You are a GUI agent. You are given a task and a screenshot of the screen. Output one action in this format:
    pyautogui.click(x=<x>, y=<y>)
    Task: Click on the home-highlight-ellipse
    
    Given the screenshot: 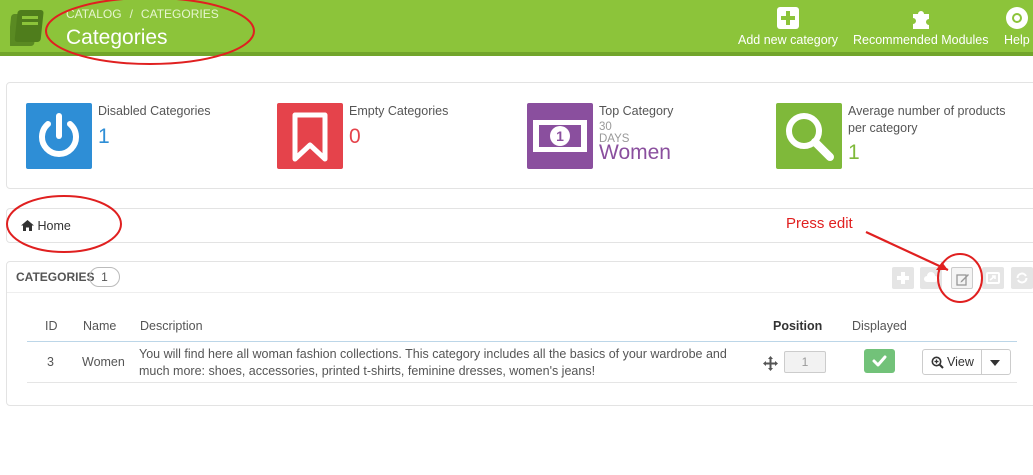 What is the action you would take?
    pyautogui.click(x=64, y=224)
    